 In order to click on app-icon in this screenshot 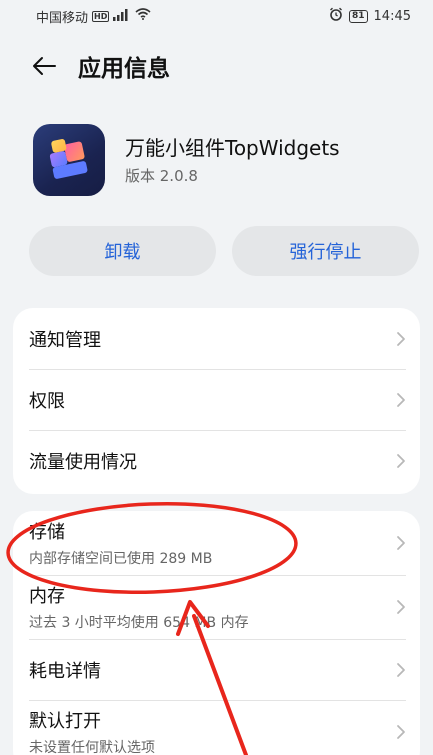, I will do `click(69, 160)`.